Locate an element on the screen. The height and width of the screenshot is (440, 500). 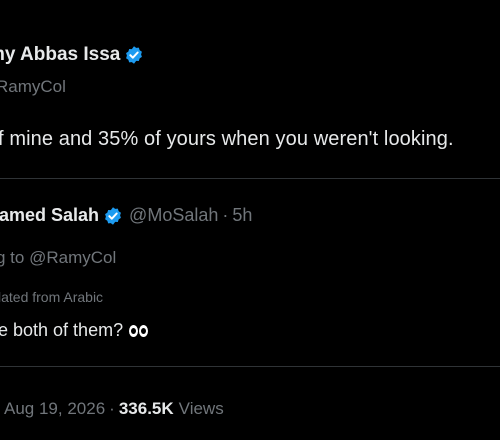
reply-author-handle: @MoSalah is located at coordinates (173, 215).